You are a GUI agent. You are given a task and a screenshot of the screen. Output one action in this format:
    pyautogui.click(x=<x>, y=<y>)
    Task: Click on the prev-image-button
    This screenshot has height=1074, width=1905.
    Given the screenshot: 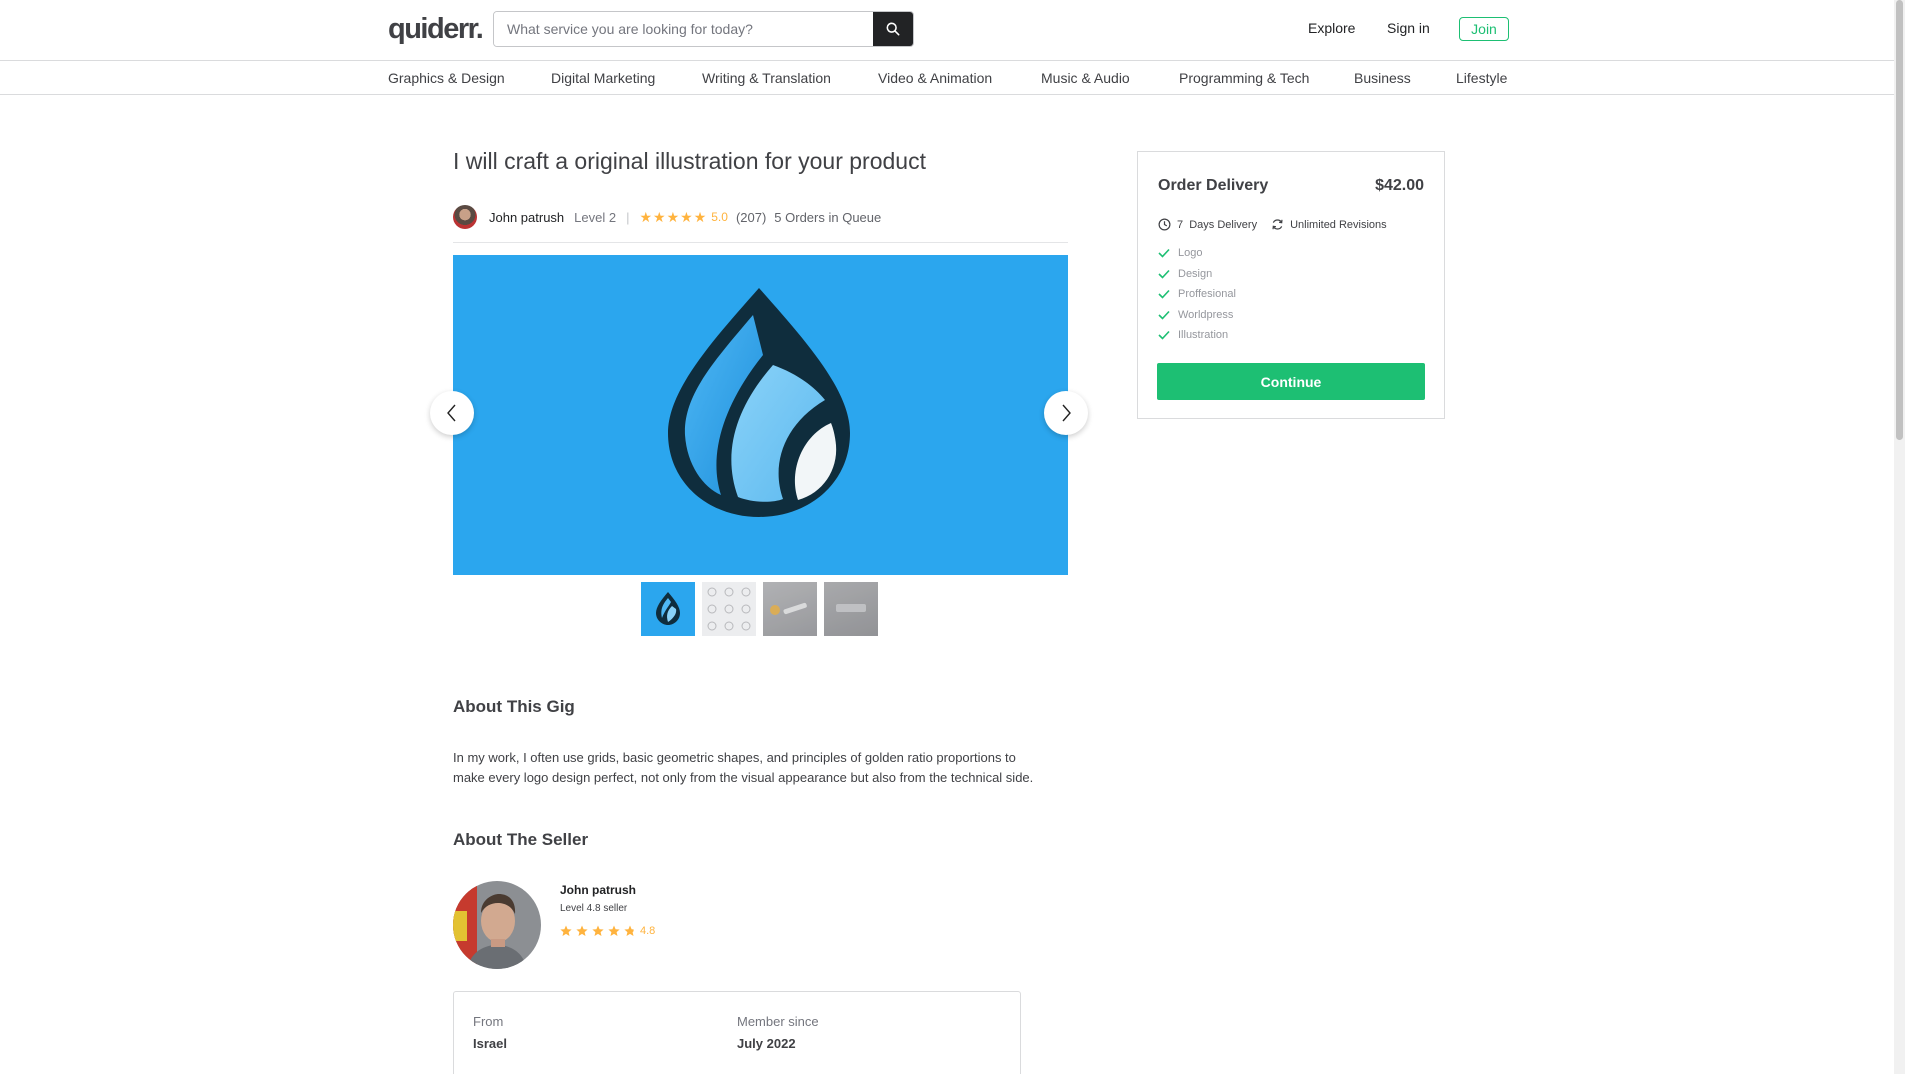 What is the action you would take?
    pyautogui.click(x=452, y=413)
    